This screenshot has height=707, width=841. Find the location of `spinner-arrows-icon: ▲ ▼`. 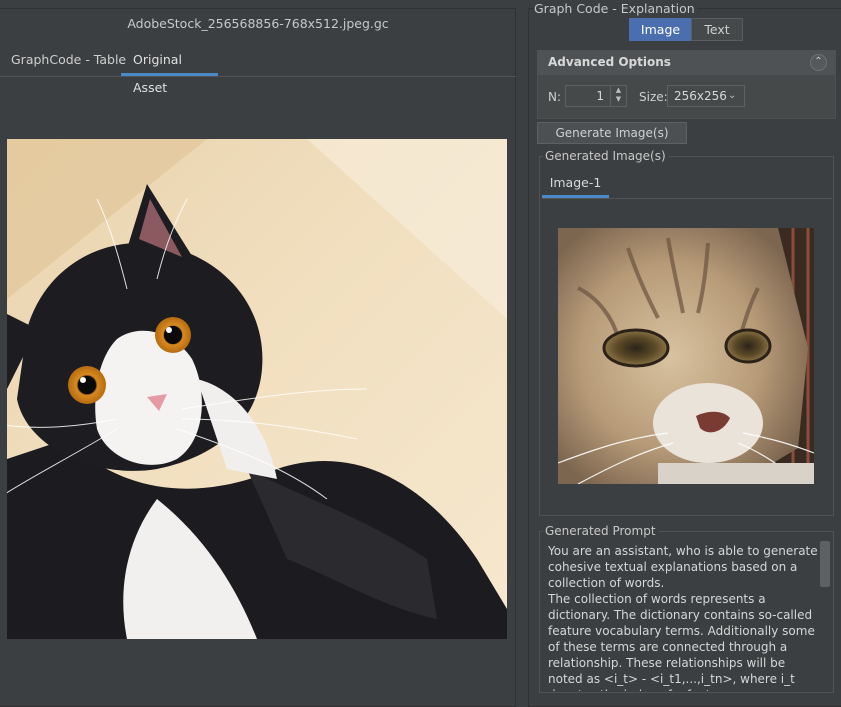

spinner-arrows-icon: ▲ ▼ is located at coordinates (618, 96).